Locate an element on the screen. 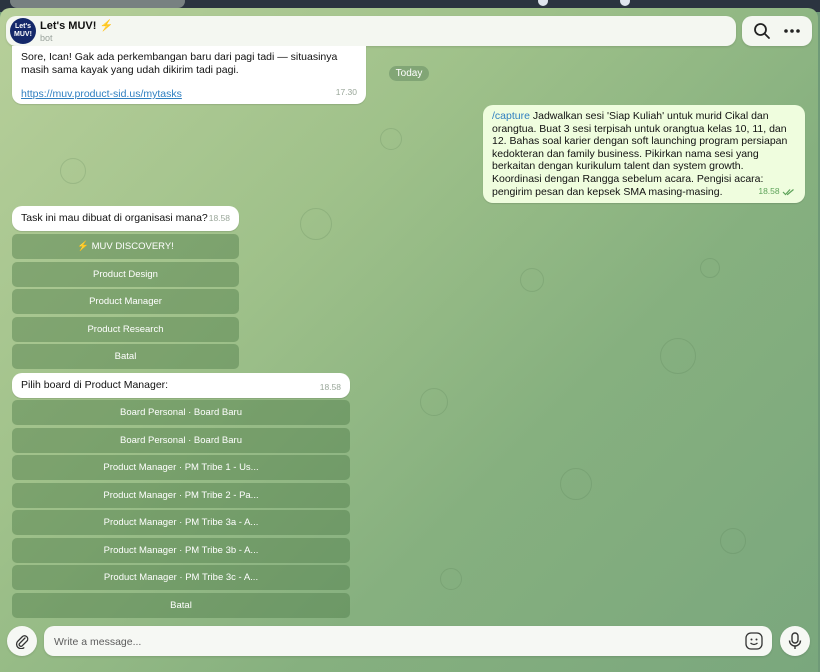 This screenshot has height=672, width=820. header-actions is located at coordinates (777, 31).